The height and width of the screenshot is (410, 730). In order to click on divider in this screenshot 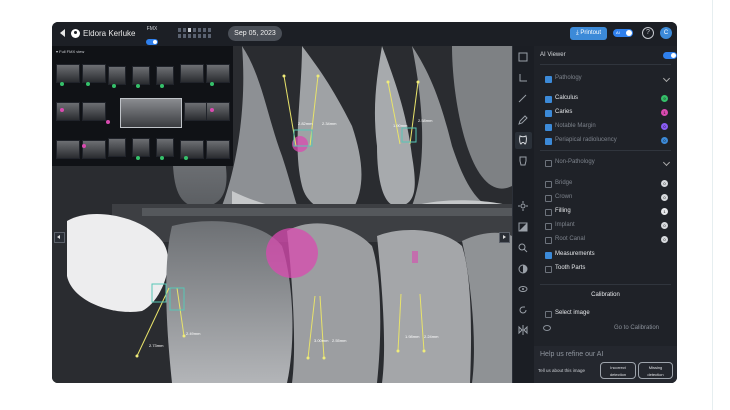, I will do `click(605, 150)`.